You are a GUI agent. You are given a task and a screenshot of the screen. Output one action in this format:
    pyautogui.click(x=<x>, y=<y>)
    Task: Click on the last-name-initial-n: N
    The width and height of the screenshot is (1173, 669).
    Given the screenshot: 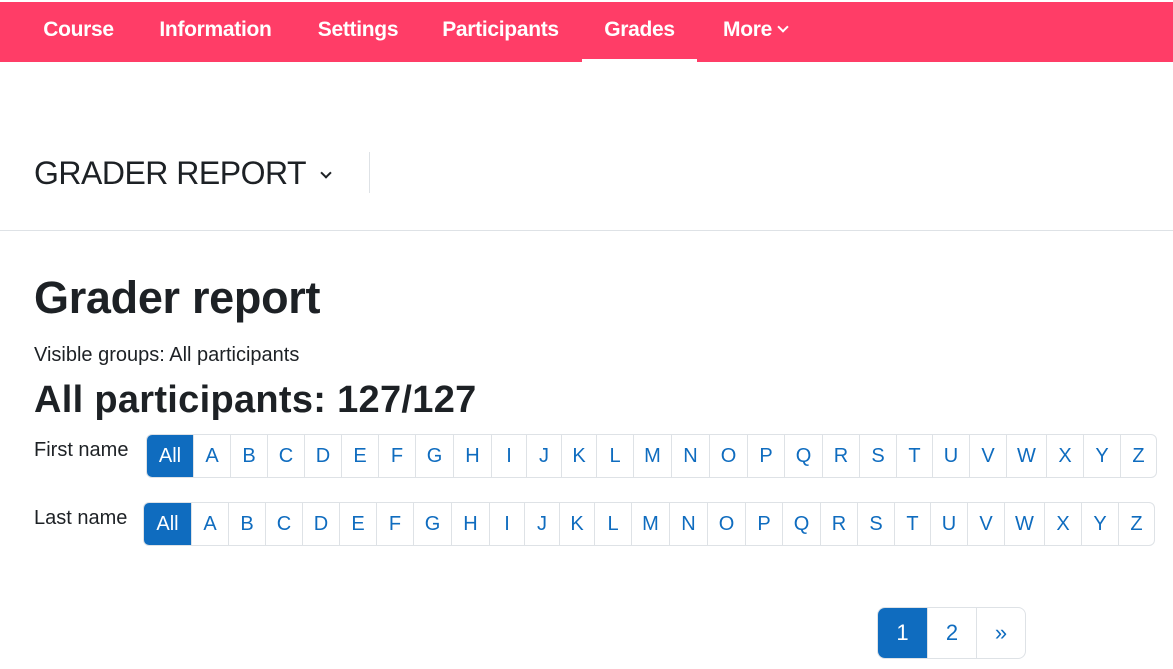 What is the action you would take?
    pyautogui.click(x=688, y=524)
    